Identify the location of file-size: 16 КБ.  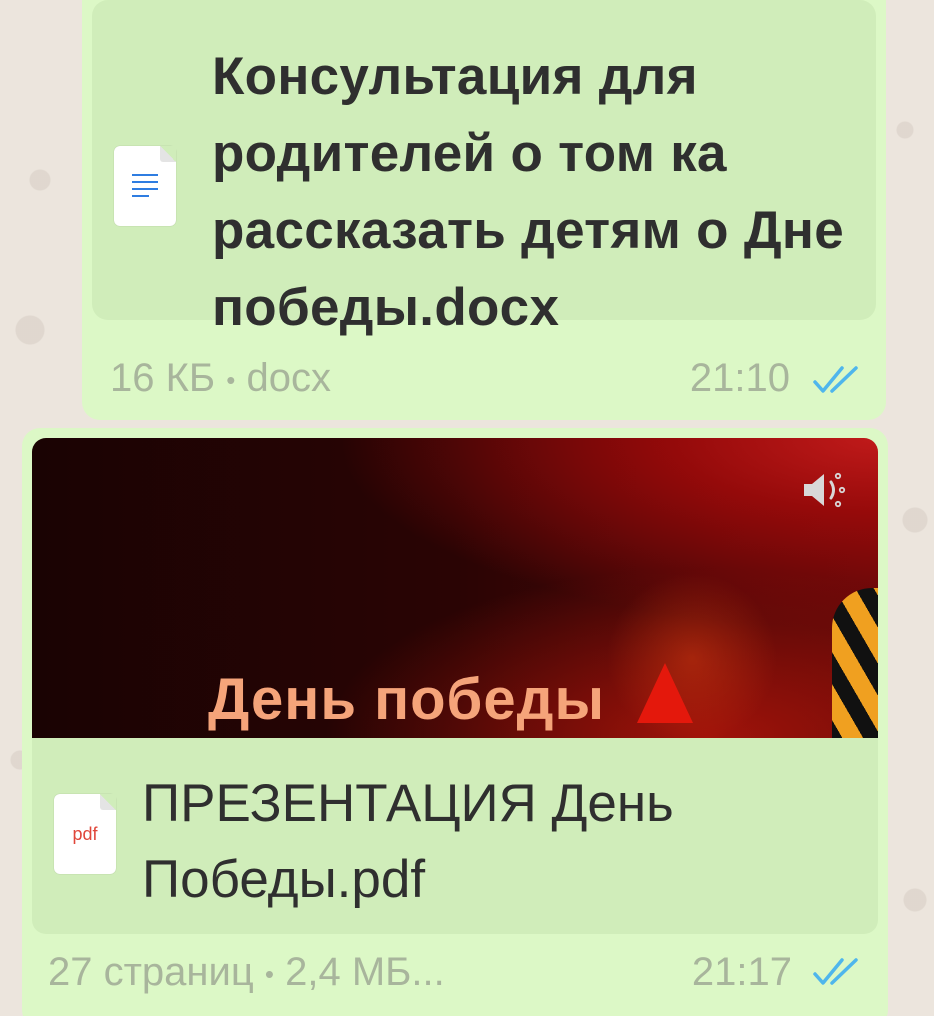
(163, 378).